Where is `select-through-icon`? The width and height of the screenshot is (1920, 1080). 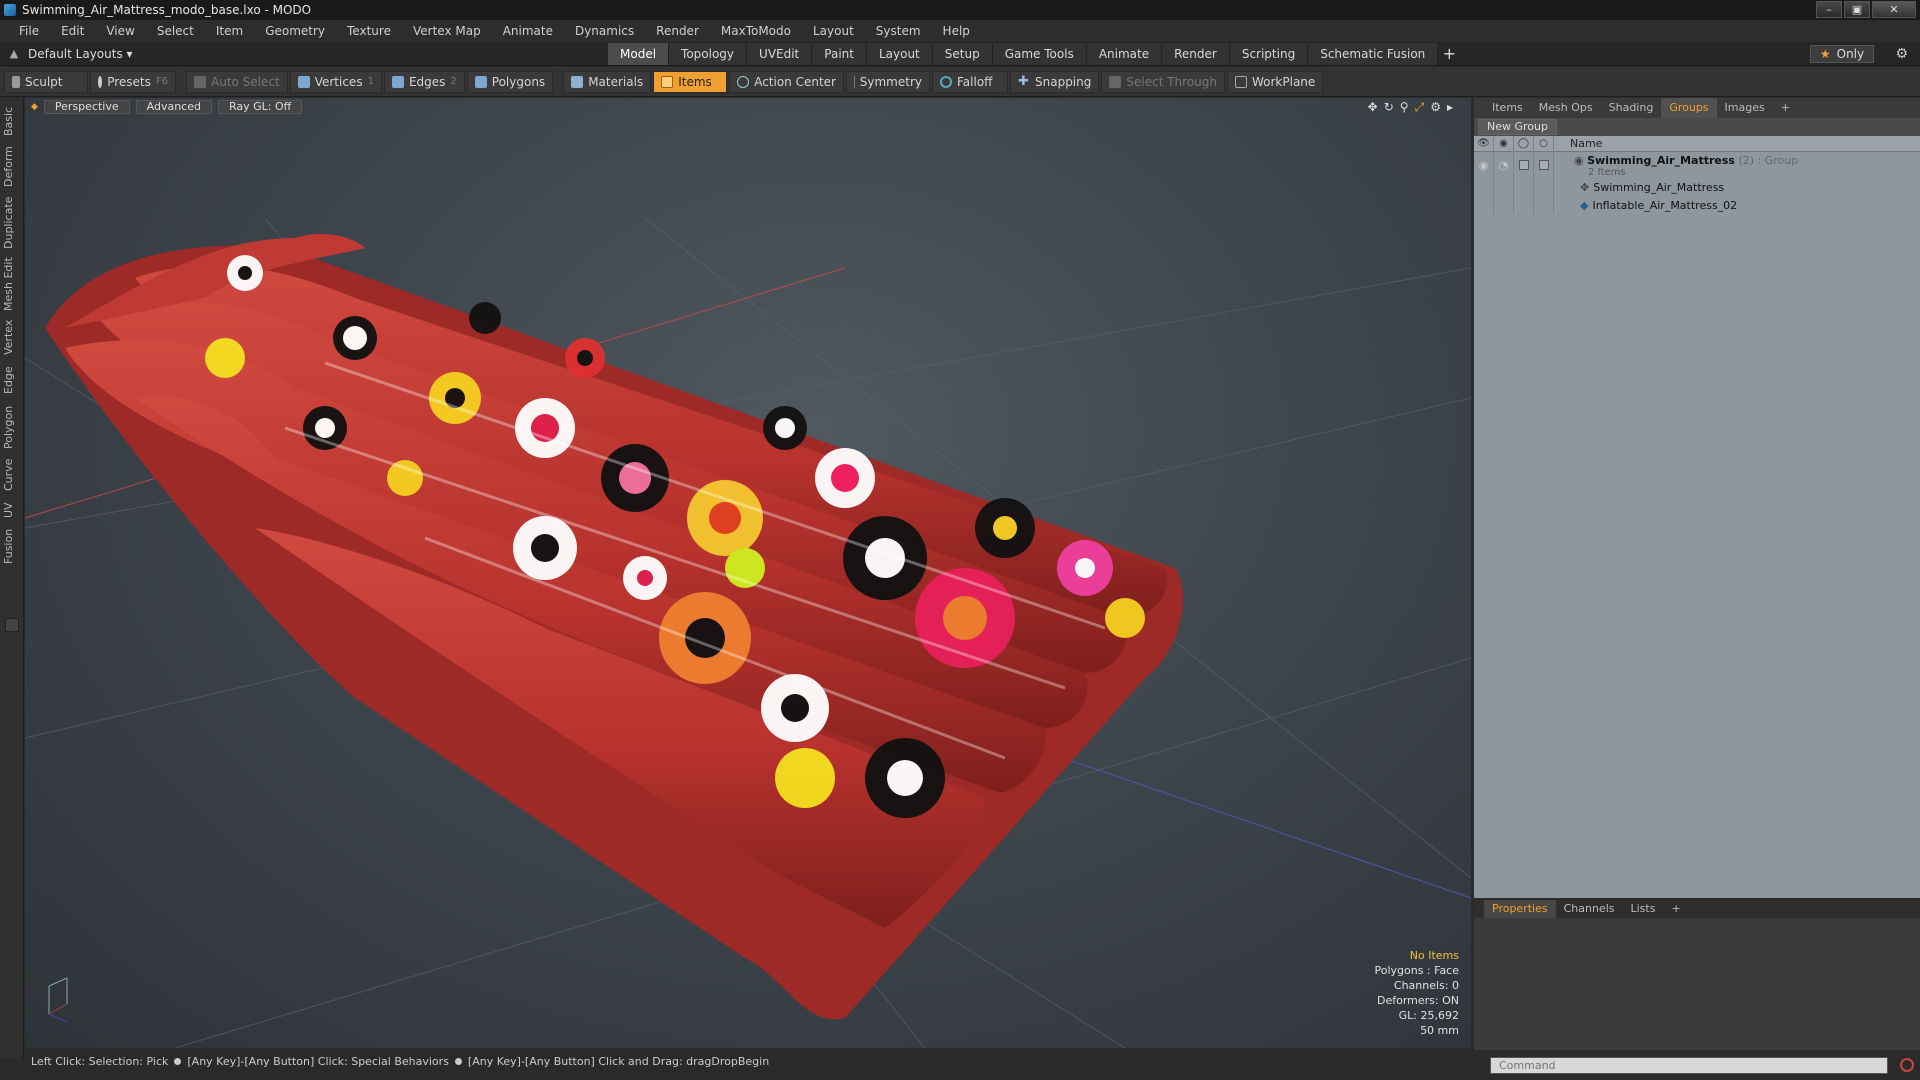 select-through-icon is located at coordinates (1115, 81).